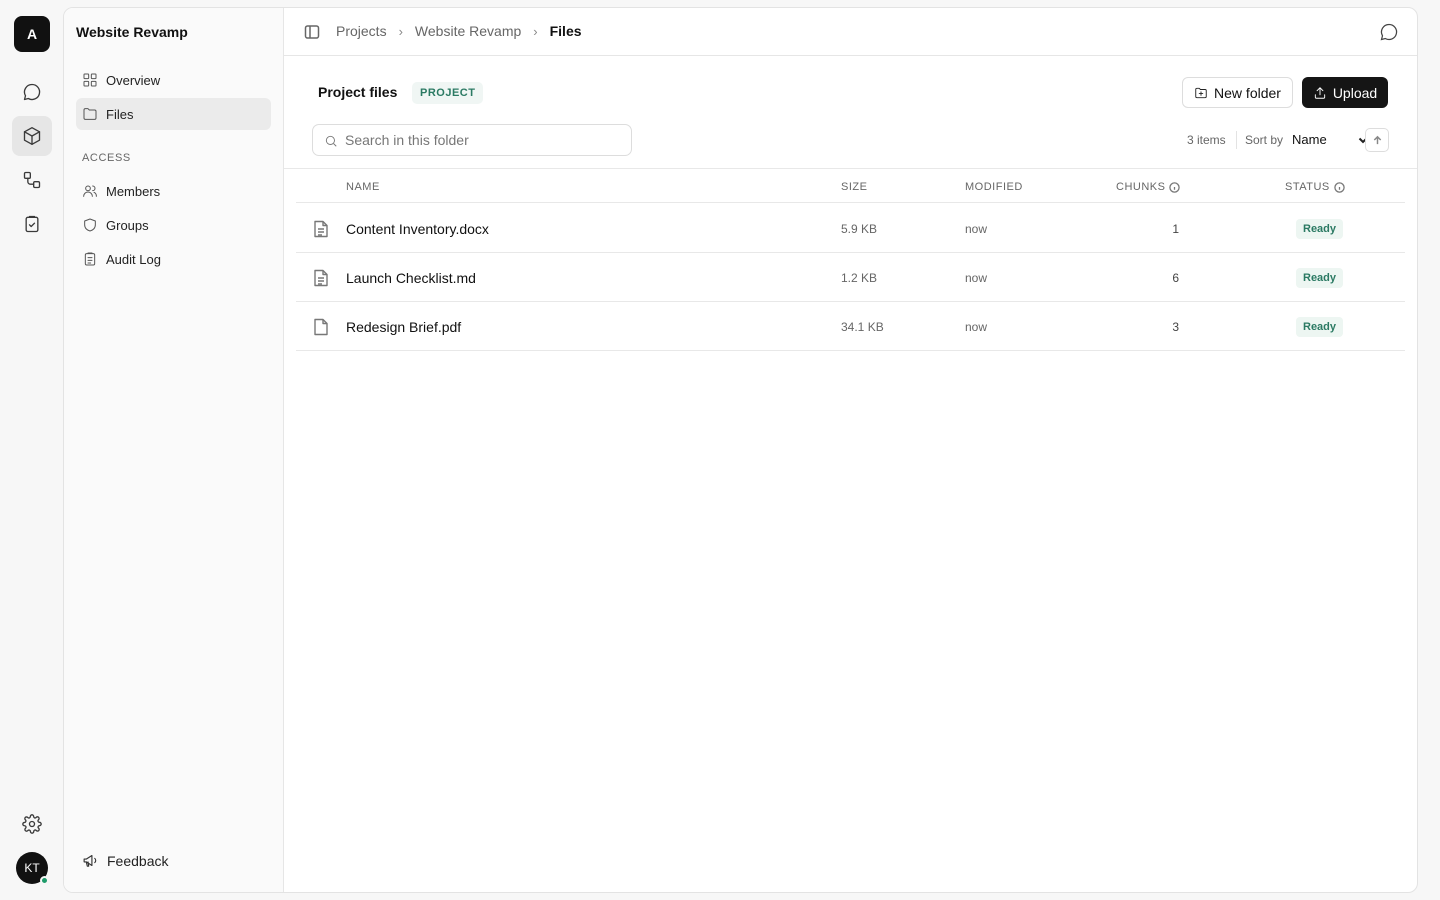  I want to click on file-chunks: 1, so click(1175, 229).